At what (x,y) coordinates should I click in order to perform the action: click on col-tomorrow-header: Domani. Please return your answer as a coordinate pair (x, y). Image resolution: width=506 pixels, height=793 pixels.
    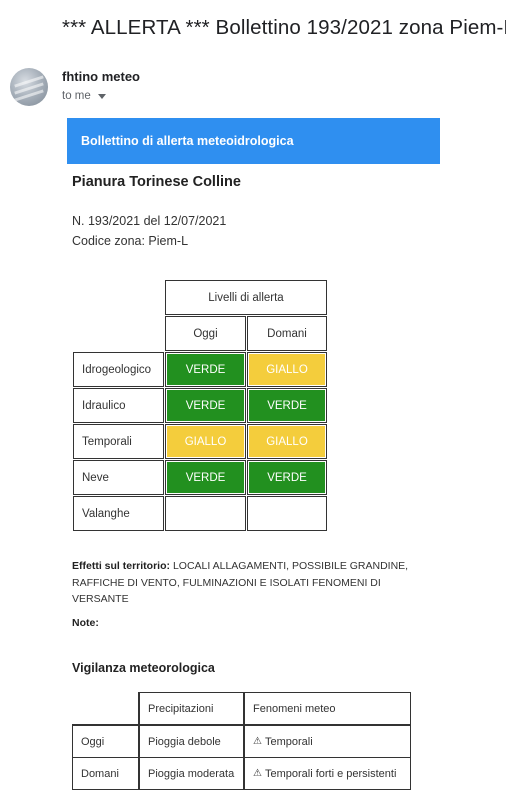
    Looking at the image, I should click on (287, 333).